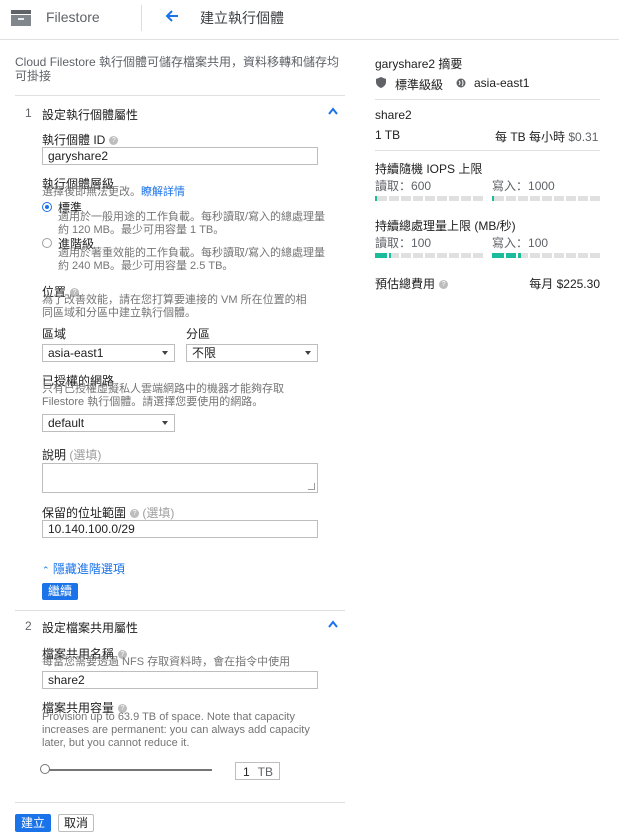 This screenshot has height=838, width=619. I want to click on iops-read: 讀取：600, so click(403, 186).